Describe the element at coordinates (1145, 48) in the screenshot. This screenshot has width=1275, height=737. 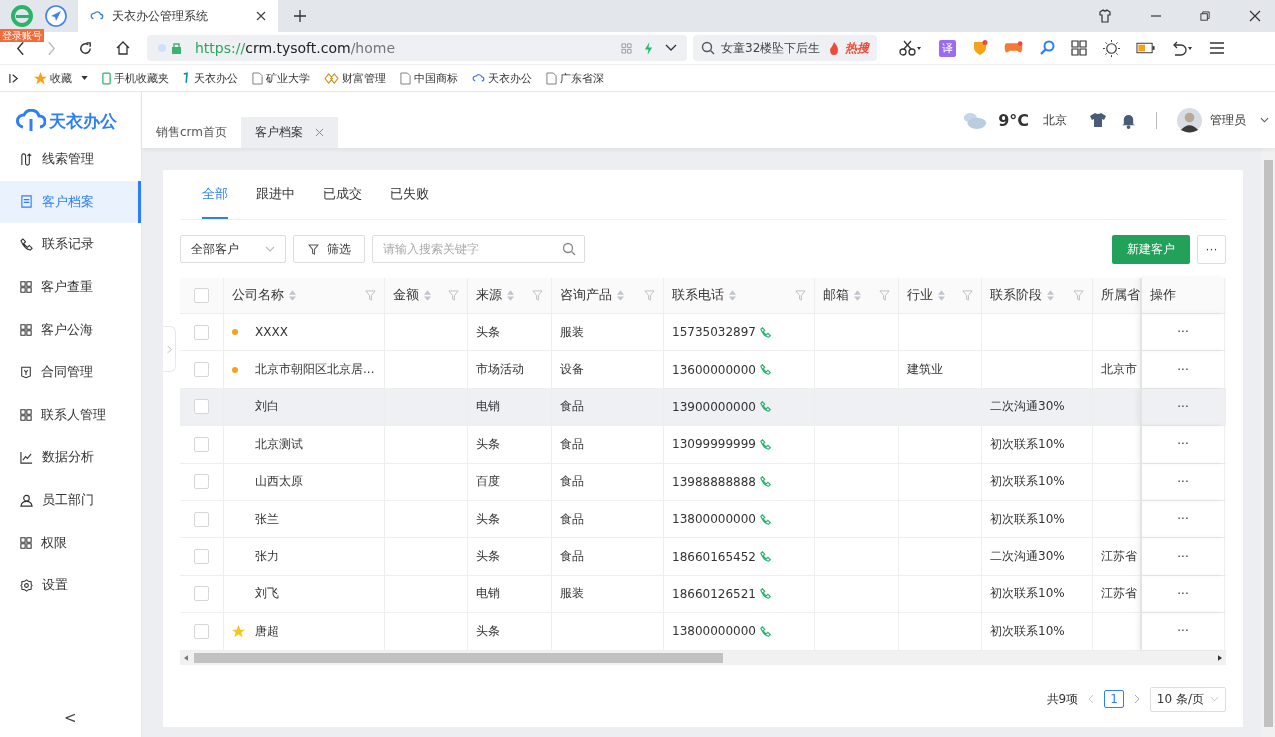
I see `battery-icon` at that location.